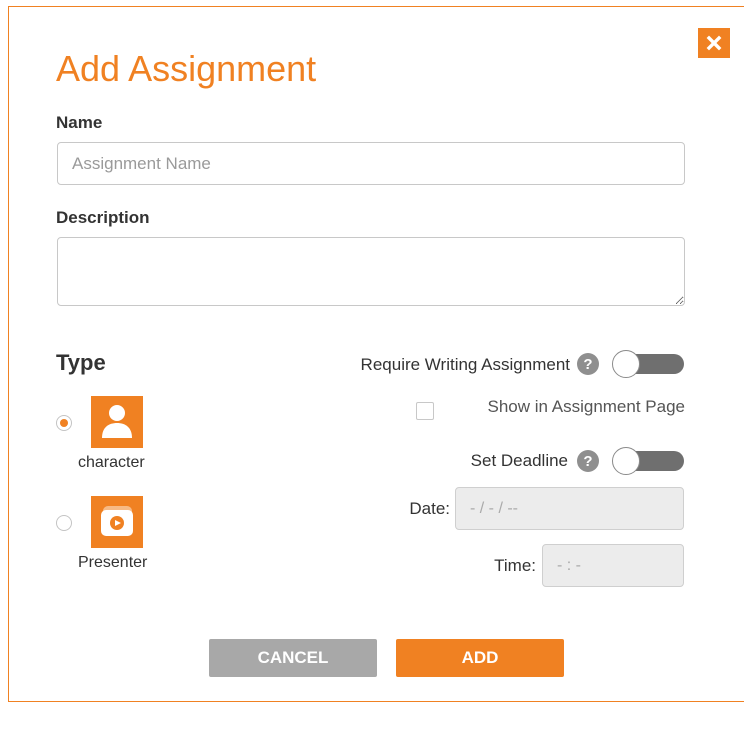 This screenshot has width=744, height=730. Describe the element at coordinates (429, 508) in the screenshot. I see `date-label: Date:` at that location.